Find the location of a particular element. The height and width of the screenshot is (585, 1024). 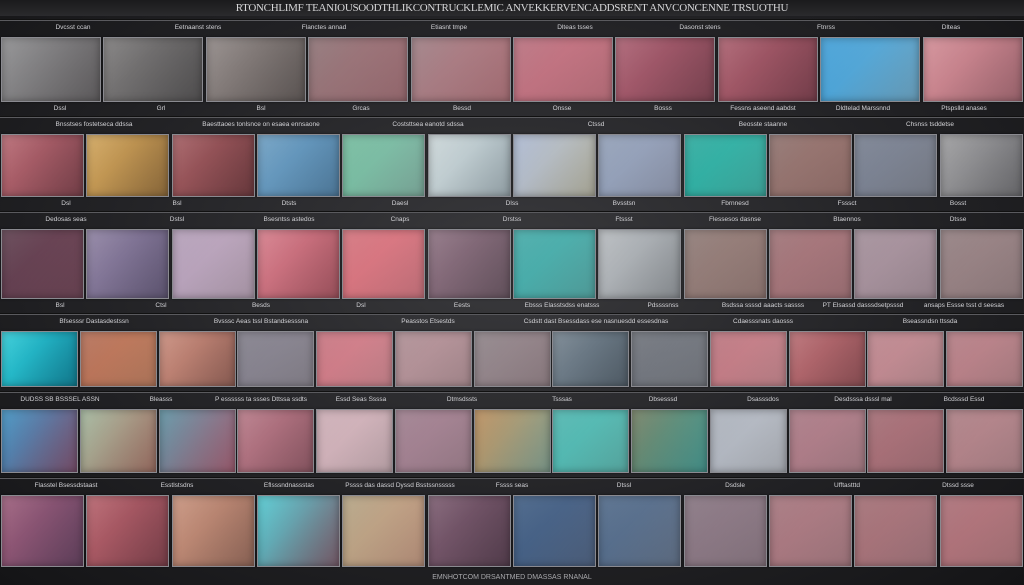

swatch-label: Bseassndsn ttssda is located at coordinates (930, 321).